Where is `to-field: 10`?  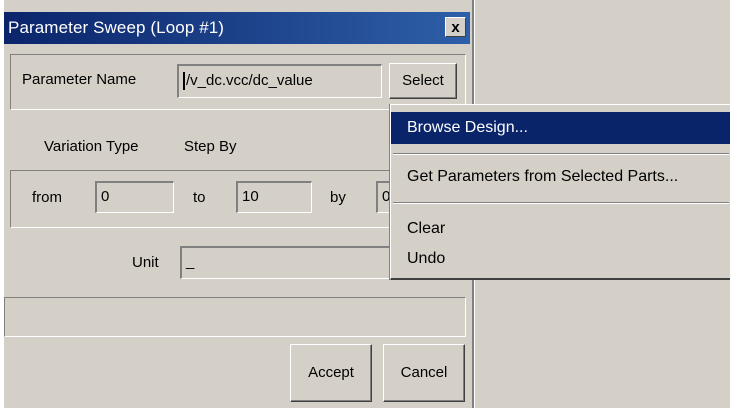 to-field: 10 is located at coordinates (274, 197).